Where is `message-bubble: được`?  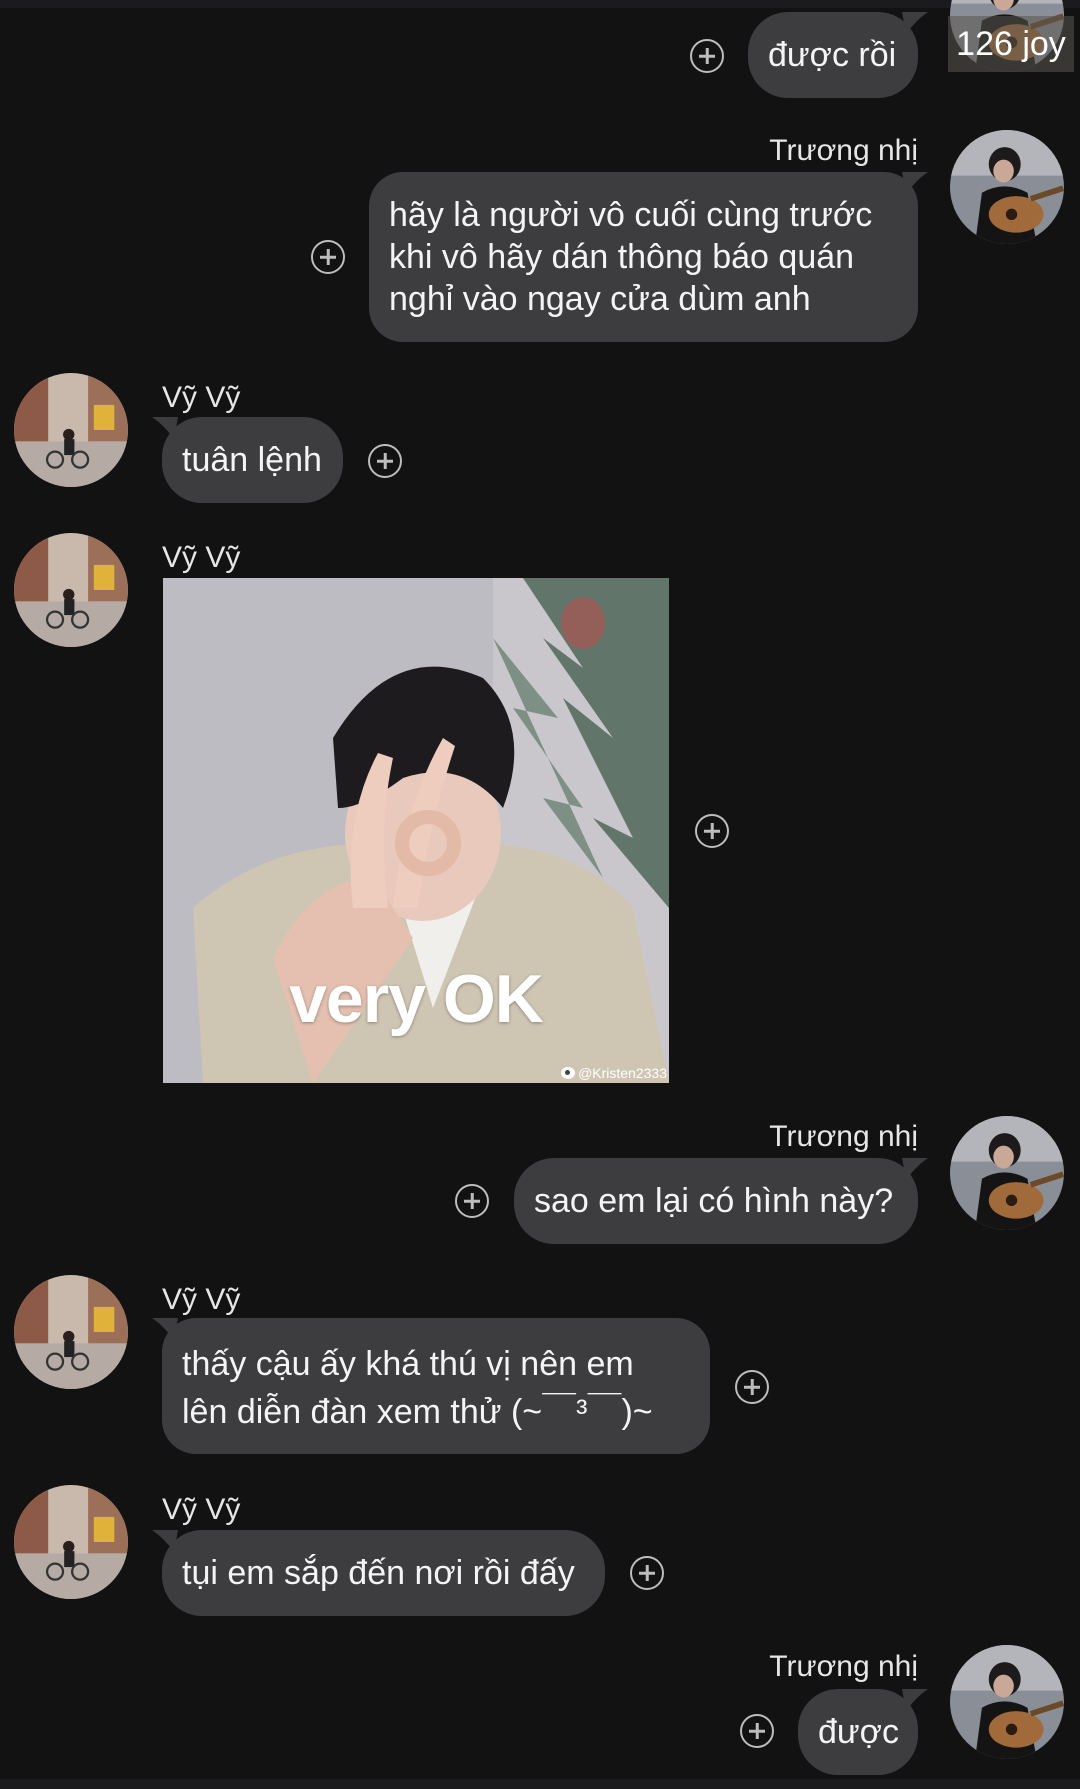 message-bubble: được is located at coordinates (863, 1732).